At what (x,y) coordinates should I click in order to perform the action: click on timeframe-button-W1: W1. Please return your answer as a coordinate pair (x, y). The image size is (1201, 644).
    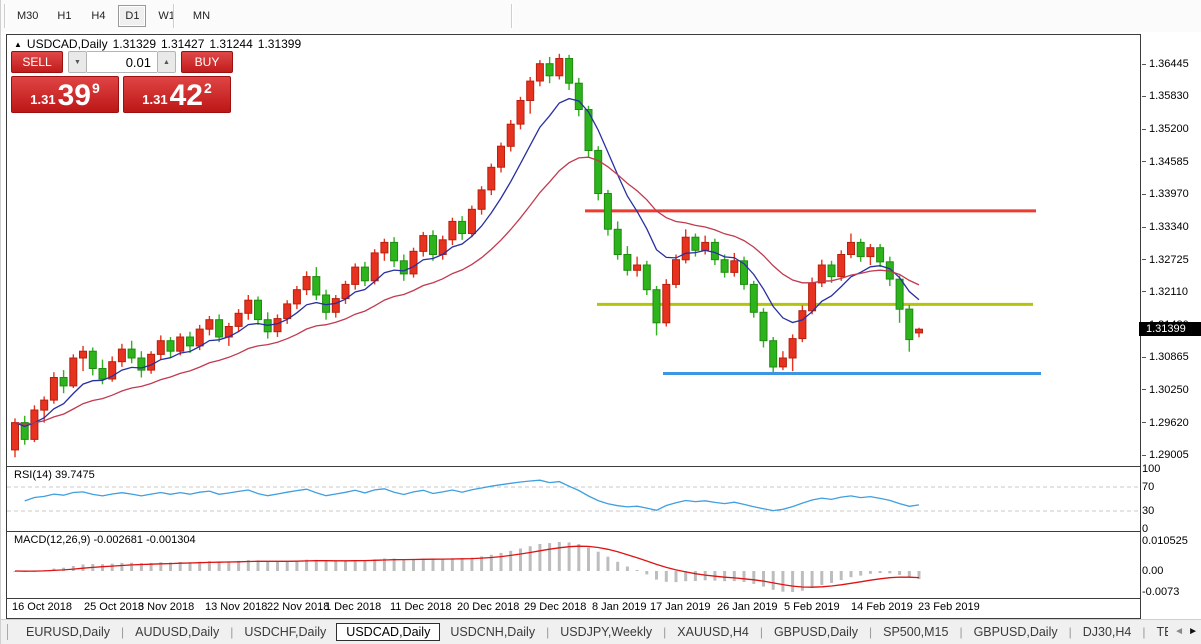
    Looking at the image, I should click on (166, 16).